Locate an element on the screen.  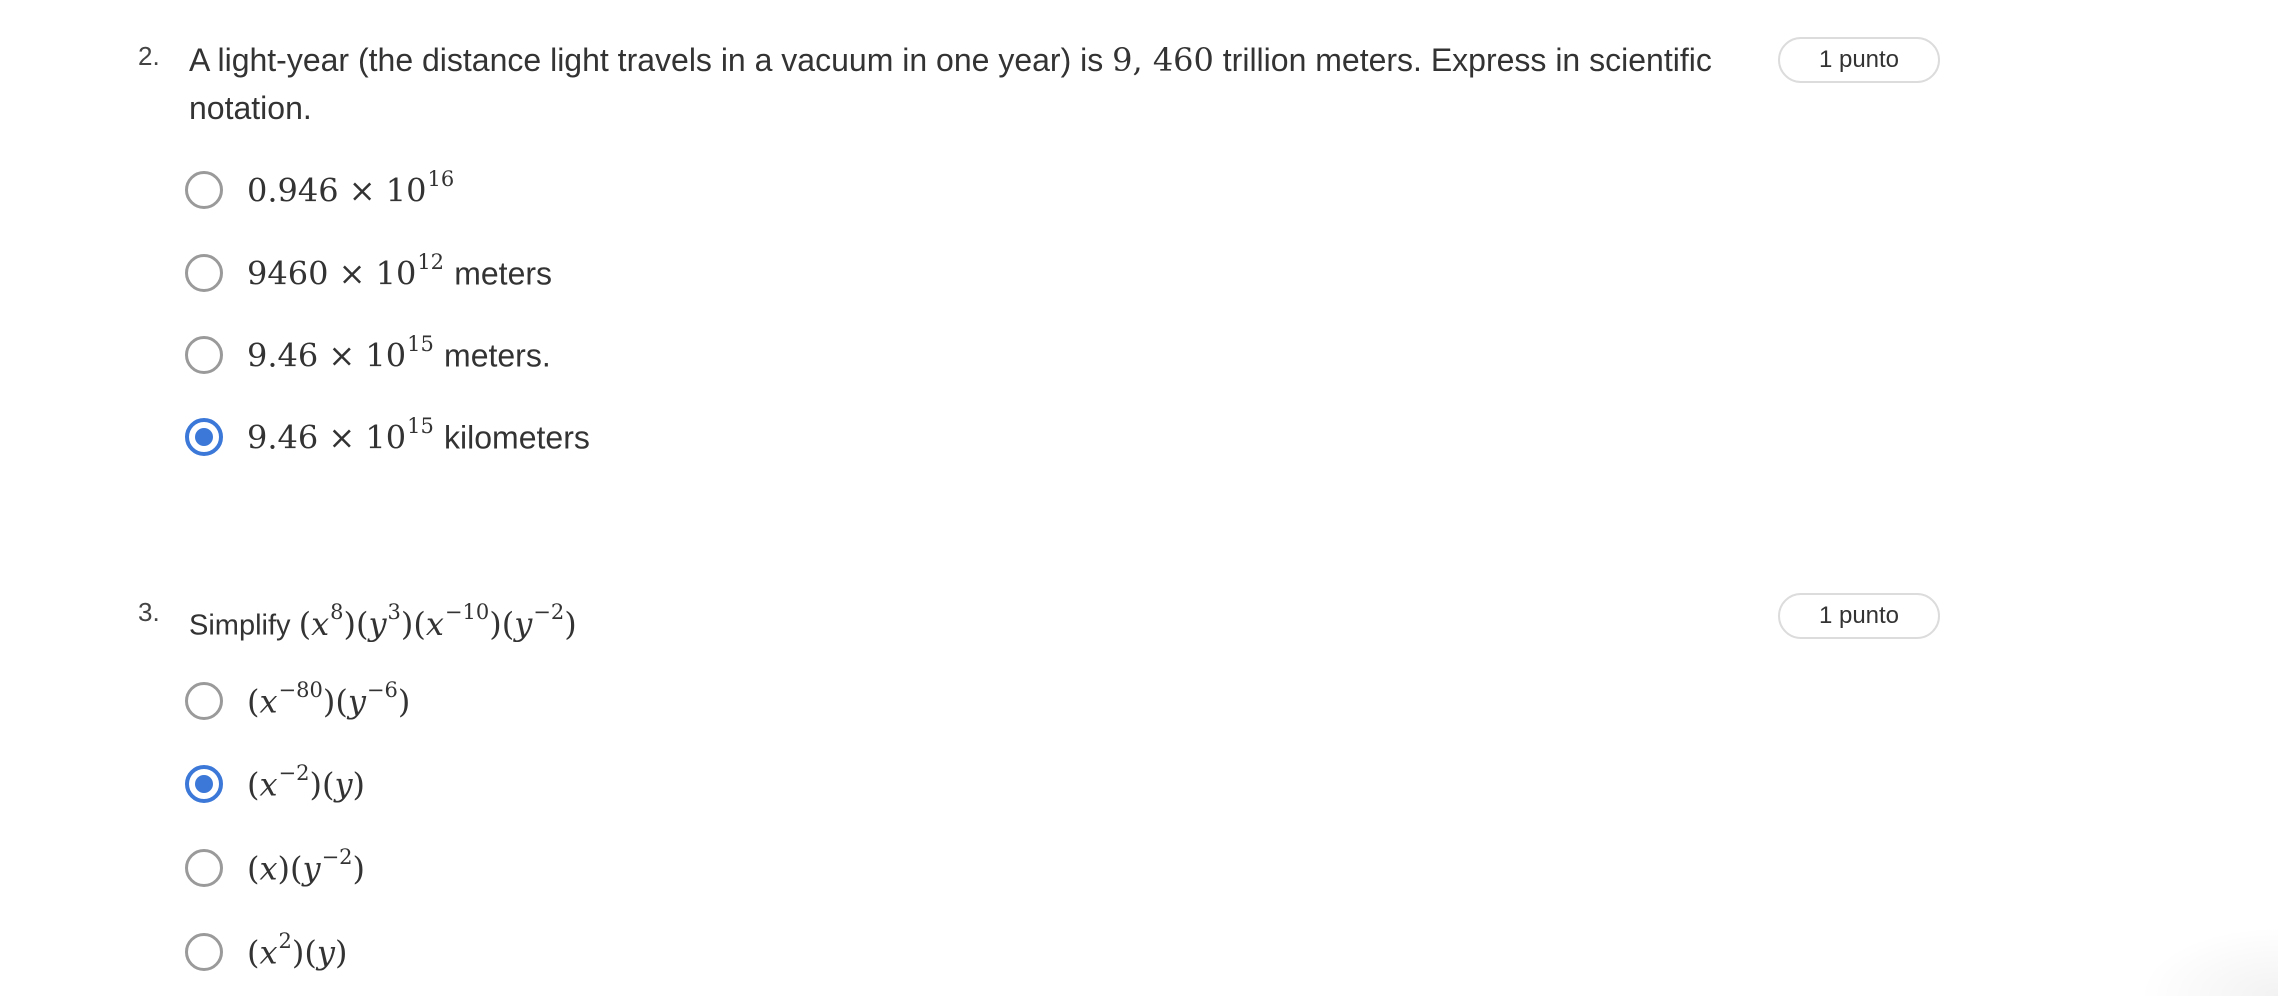
answer-option: (x)(y−2) is located at coordinates (275, 868).